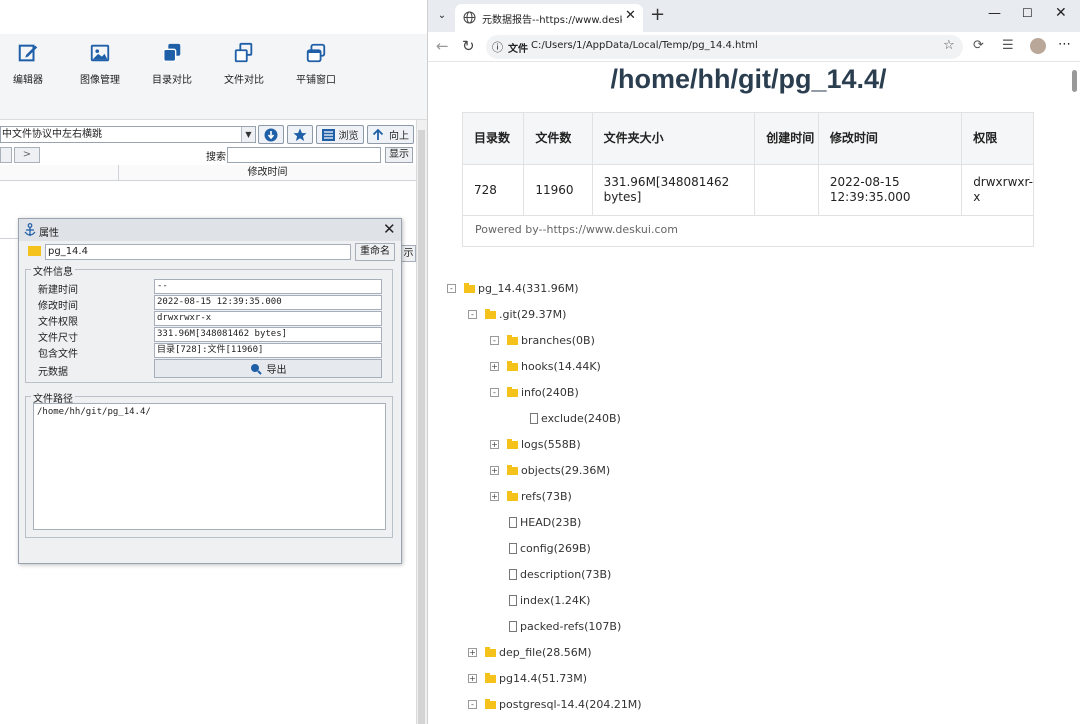  What do you see at coordinates (890, 138) in the screenshot?
I see `header-modified-time: 修改时间` at bounding box center [890, 138].